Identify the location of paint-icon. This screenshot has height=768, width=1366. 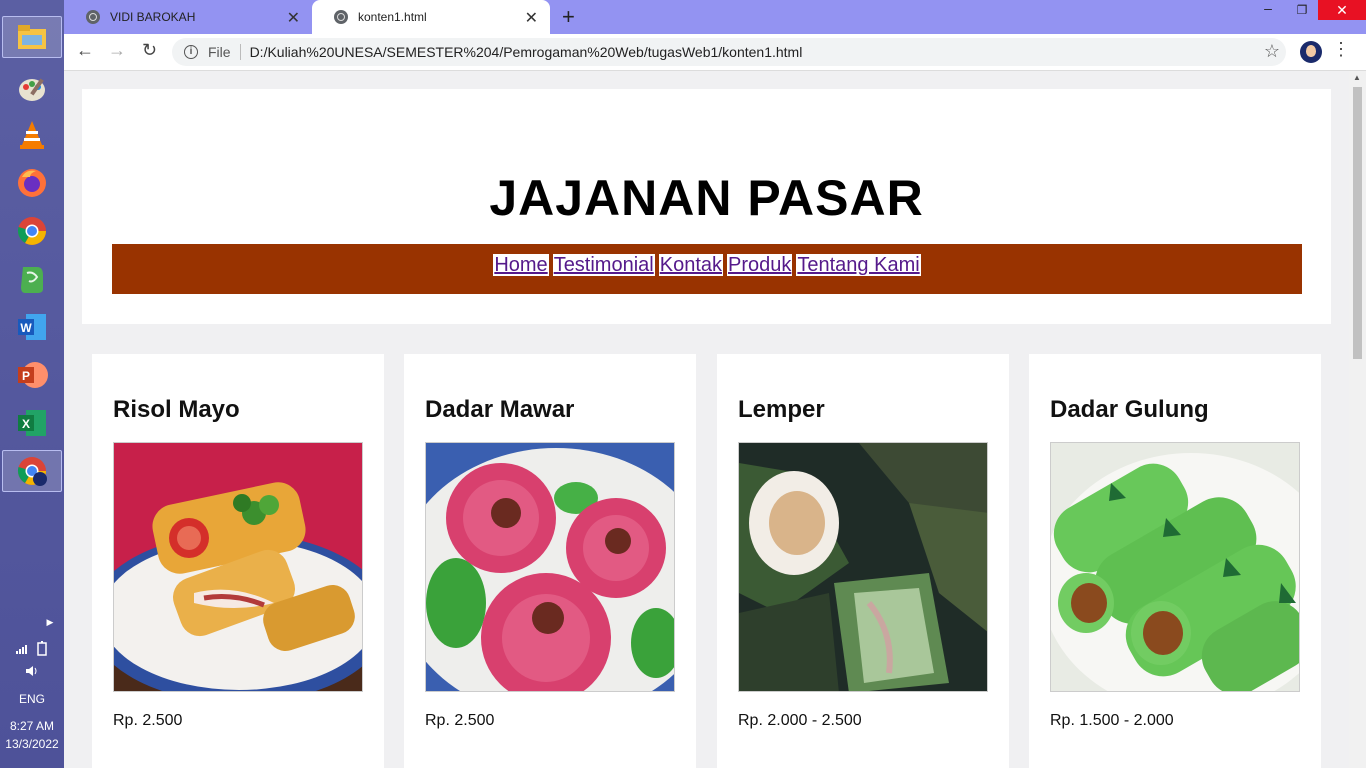
(32, 89).